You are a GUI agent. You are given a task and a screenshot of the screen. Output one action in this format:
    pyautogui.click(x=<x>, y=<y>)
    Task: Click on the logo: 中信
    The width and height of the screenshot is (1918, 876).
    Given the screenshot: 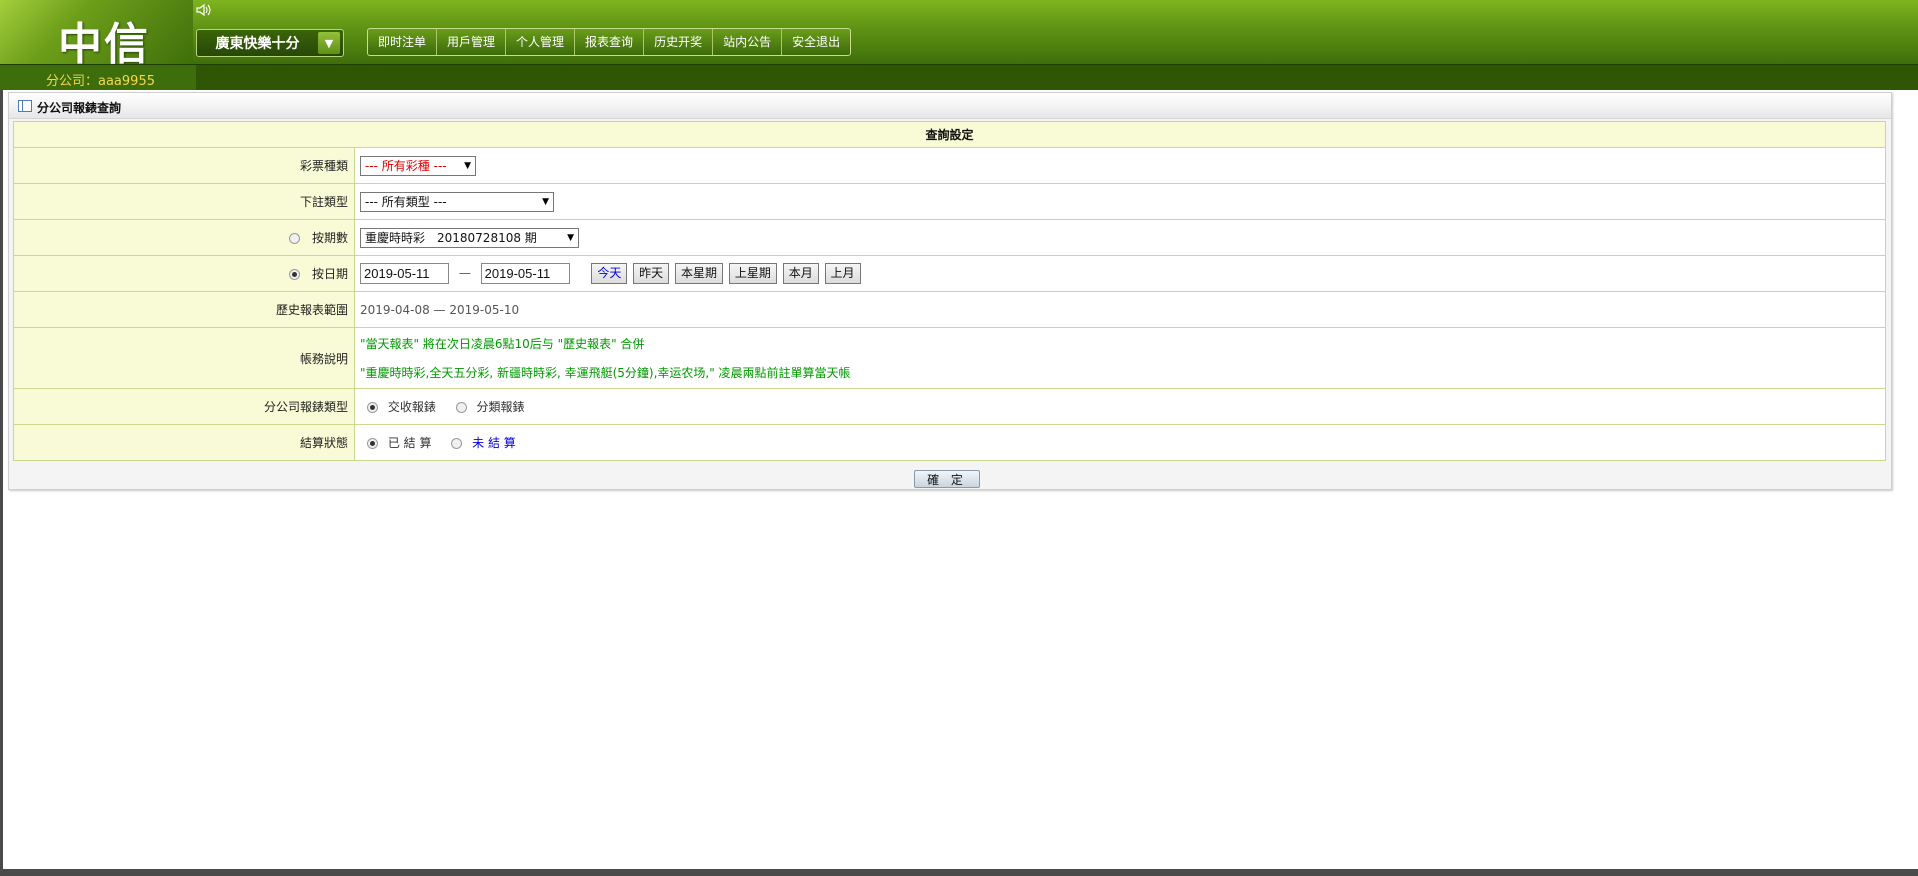 What is the action you would take?
    pyautogui.click(x=104, y=44)
    